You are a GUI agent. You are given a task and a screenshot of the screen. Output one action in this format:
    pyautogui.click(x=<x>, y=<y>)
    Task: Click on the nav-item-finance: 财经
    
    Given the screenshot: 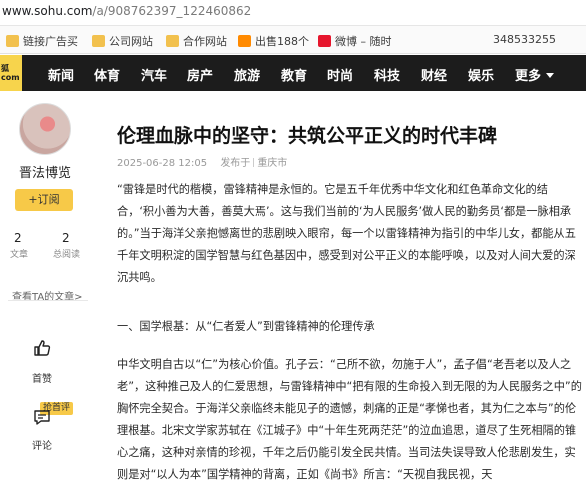 What is the action you would take?
    pyautogui.click(x=434, y=74)
    